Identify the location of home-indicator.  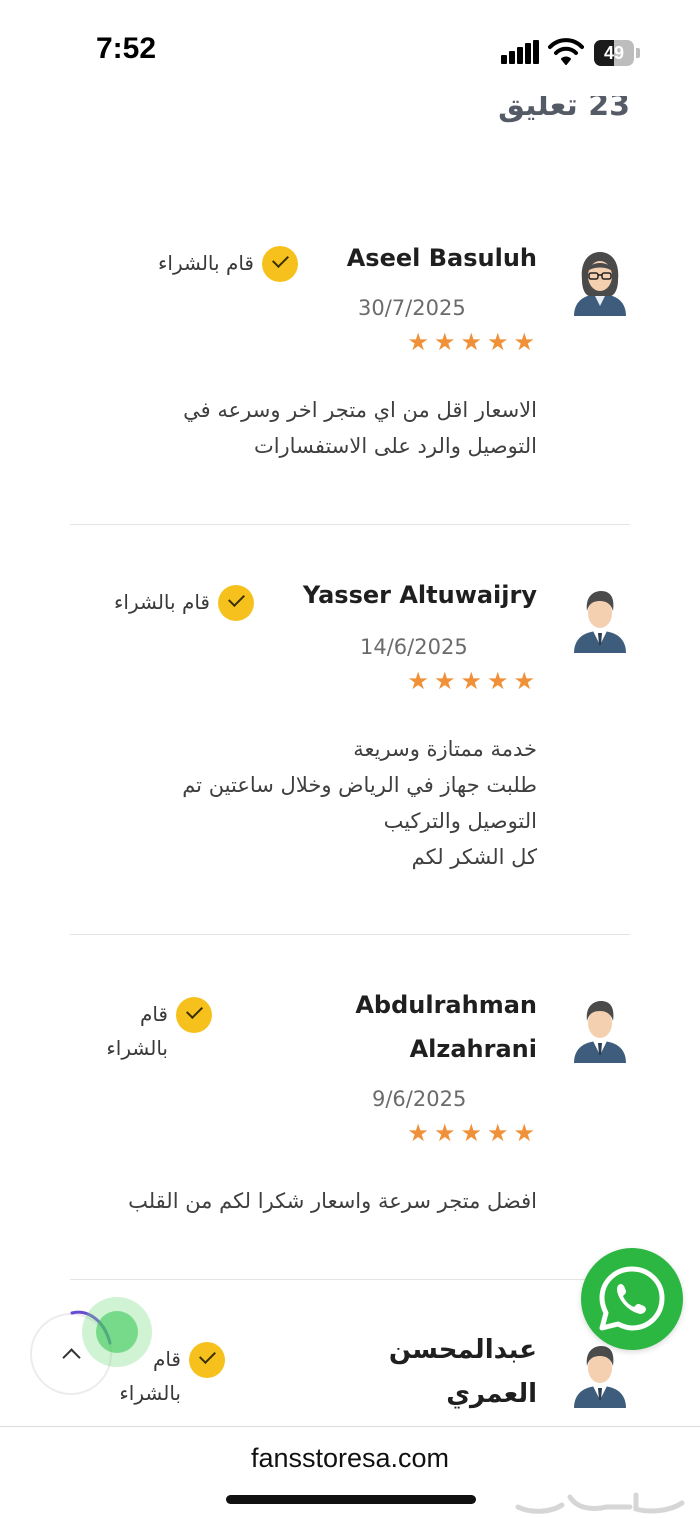
(351, 1499).